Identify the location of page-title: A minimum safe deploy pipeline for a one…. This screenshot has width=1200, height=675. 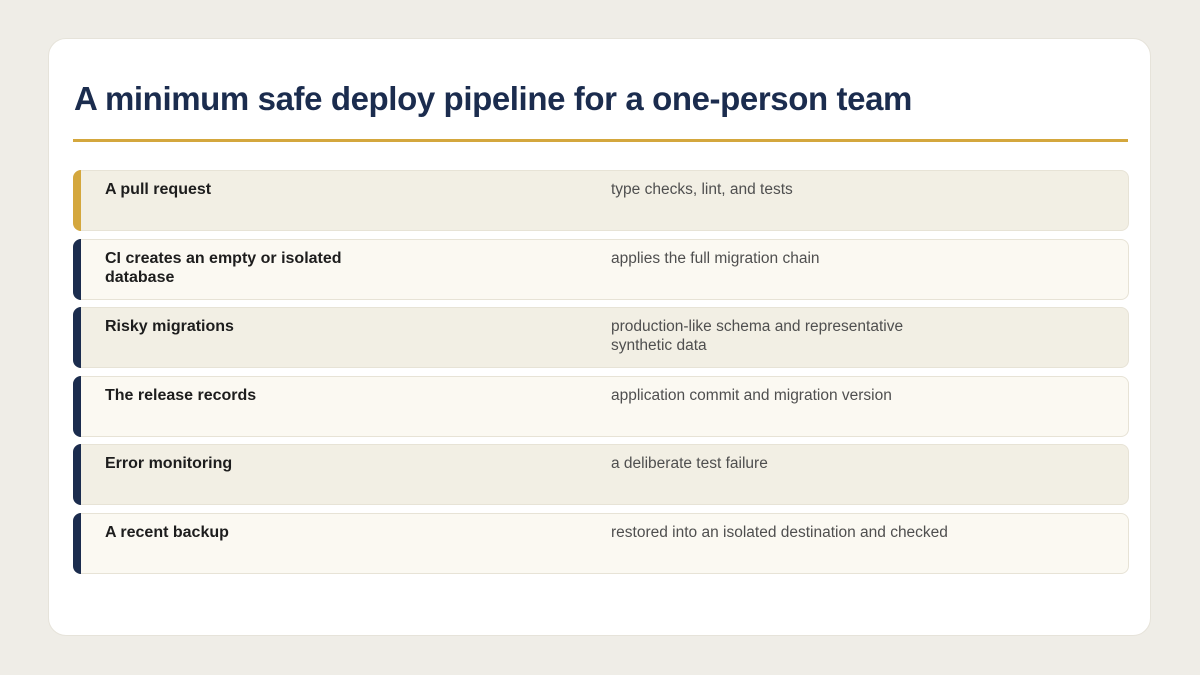
(493, 98).